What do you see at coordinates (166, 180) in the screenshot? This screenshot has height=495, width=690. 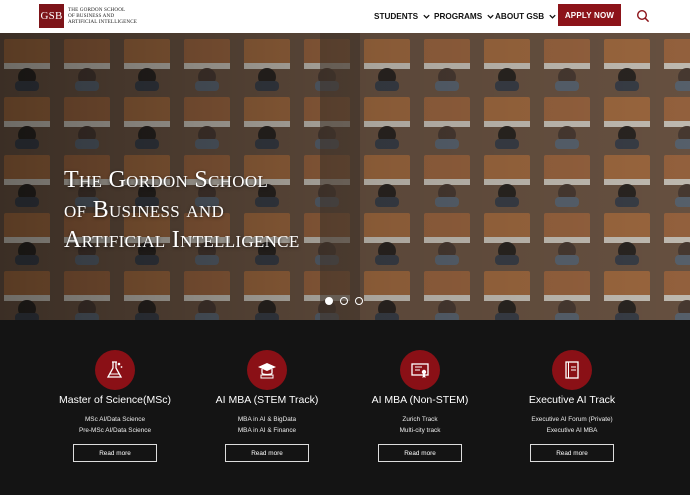 I see `hero-title-line: The Gordon School` at bounding box center [166, 180].